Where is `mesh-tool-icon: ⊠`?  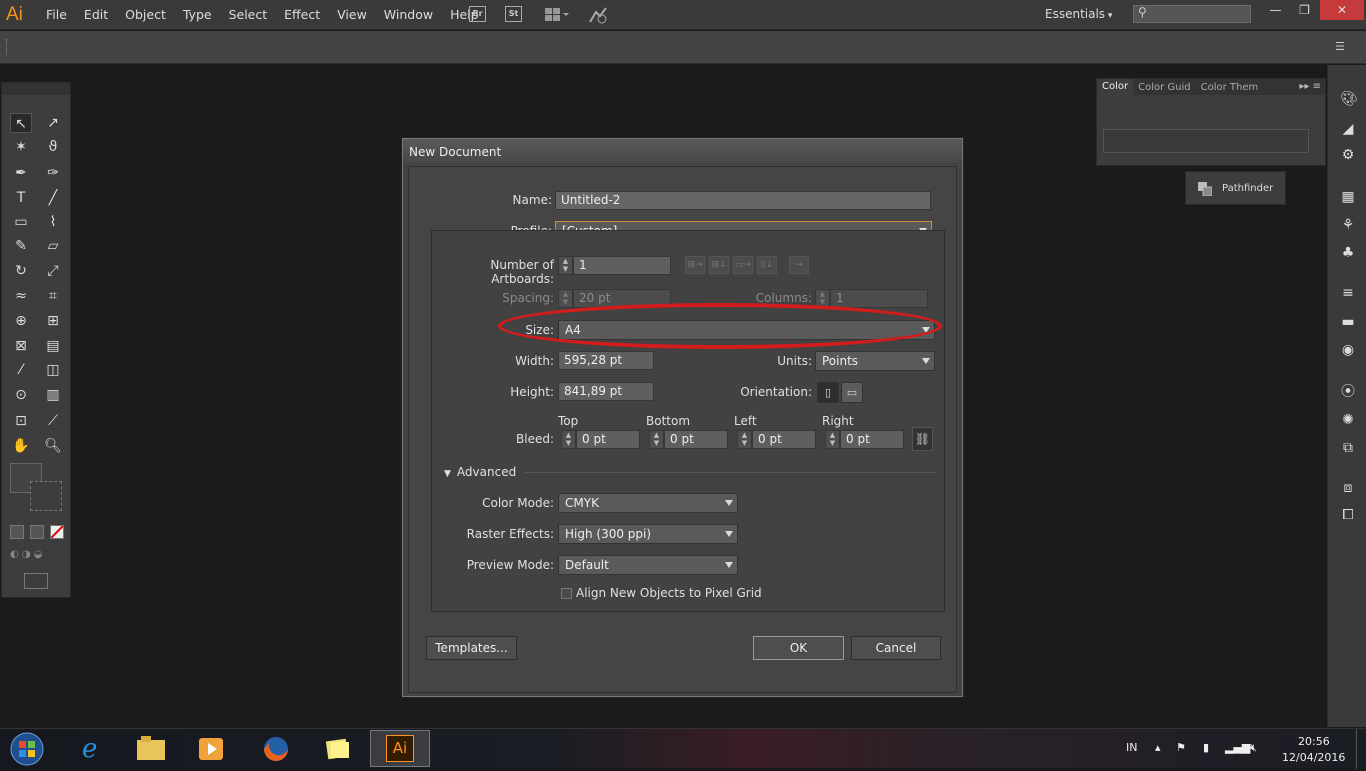
mesh-tool-icon: ⊠ is located at coordinates (21, 346).